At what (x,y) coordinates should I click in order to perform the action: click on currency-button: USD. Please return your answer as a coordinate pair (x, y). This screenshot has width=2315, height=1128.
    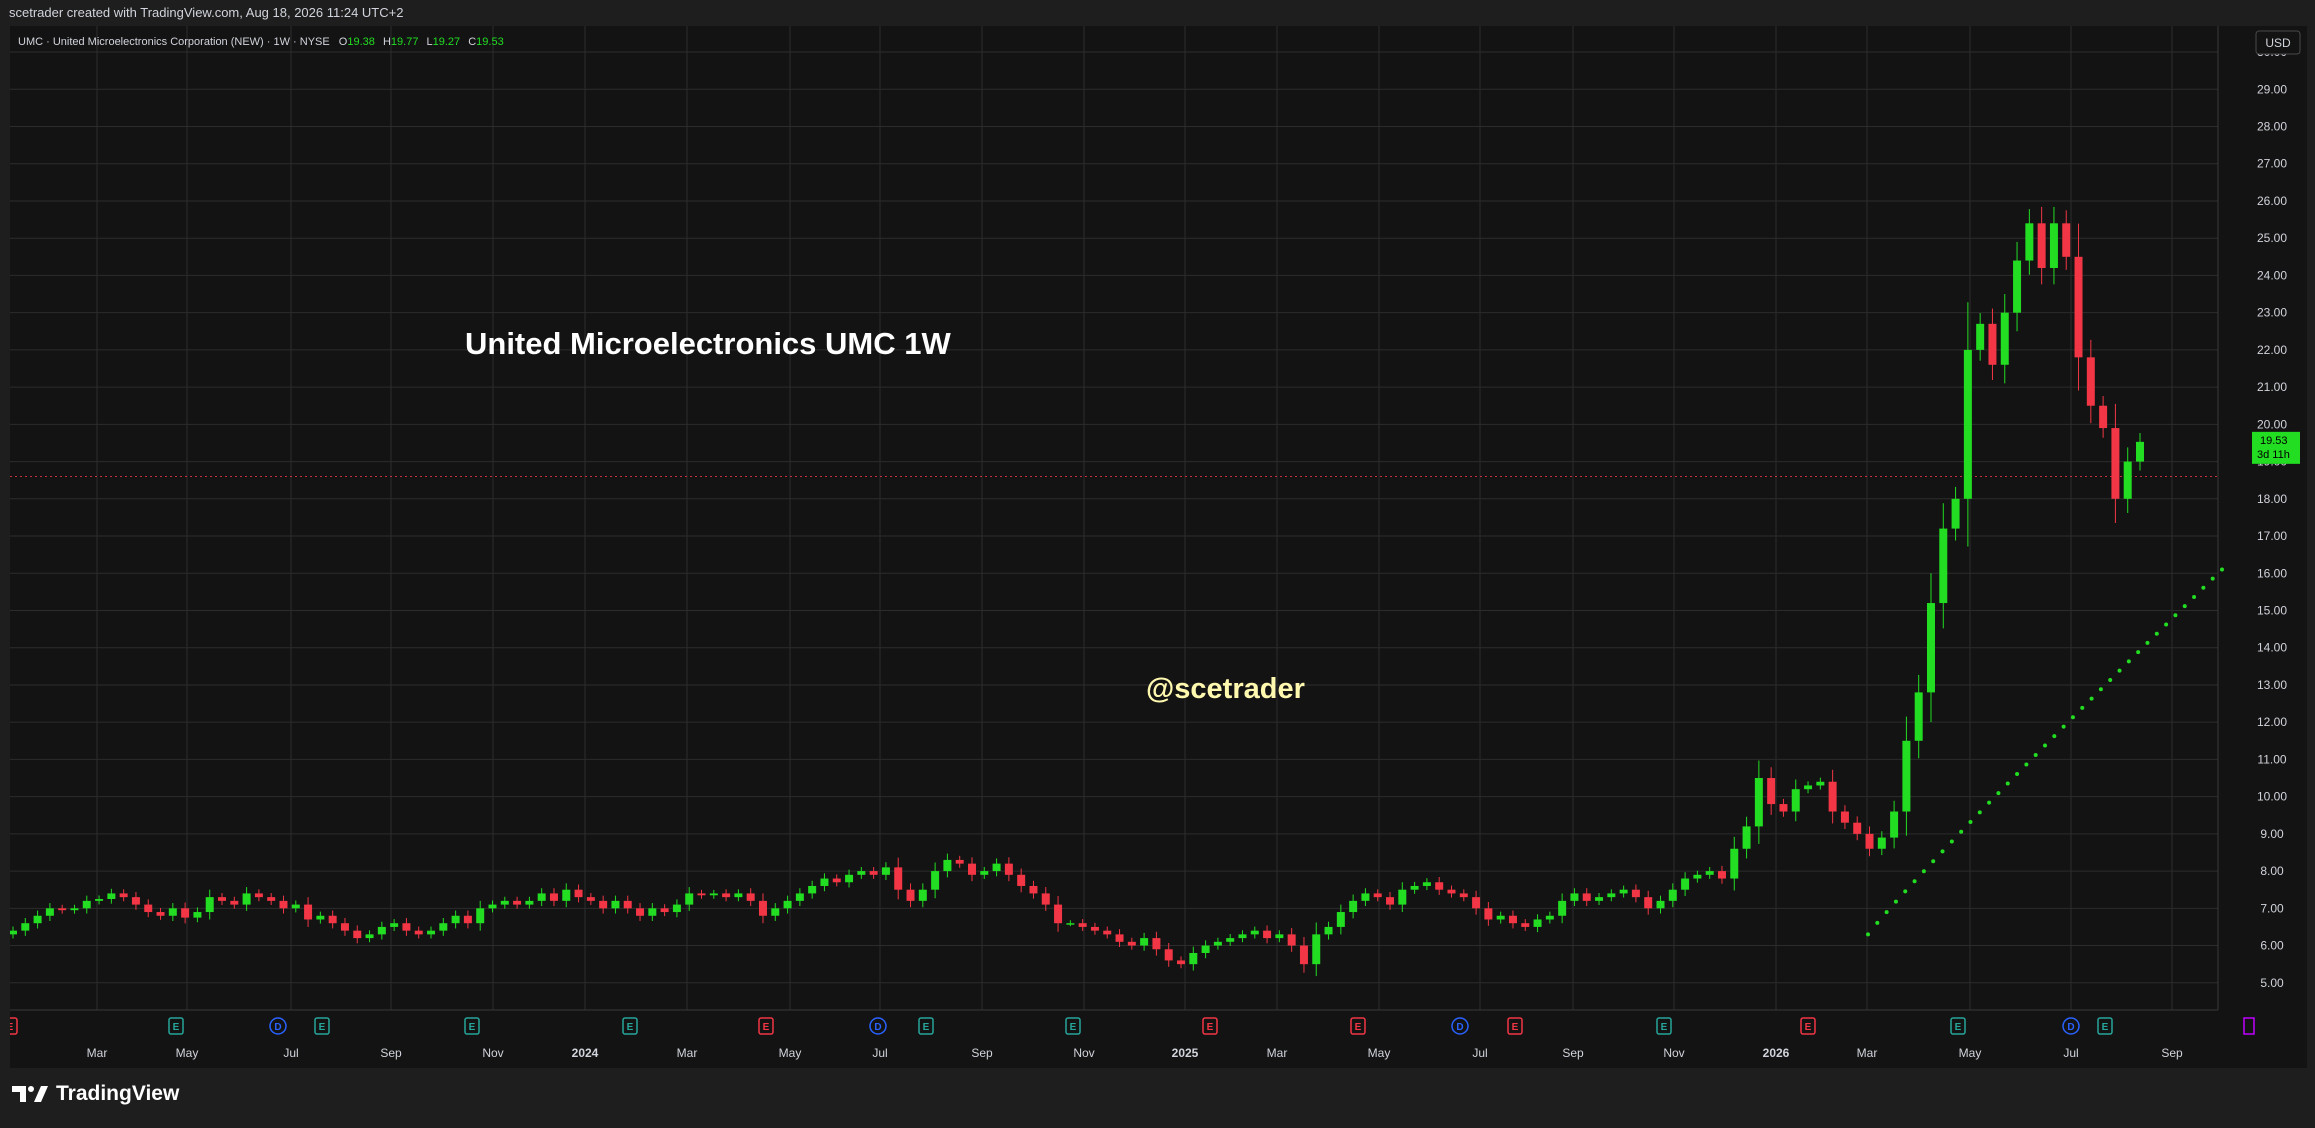
    Looking at the image, I should click on (2278, 42).